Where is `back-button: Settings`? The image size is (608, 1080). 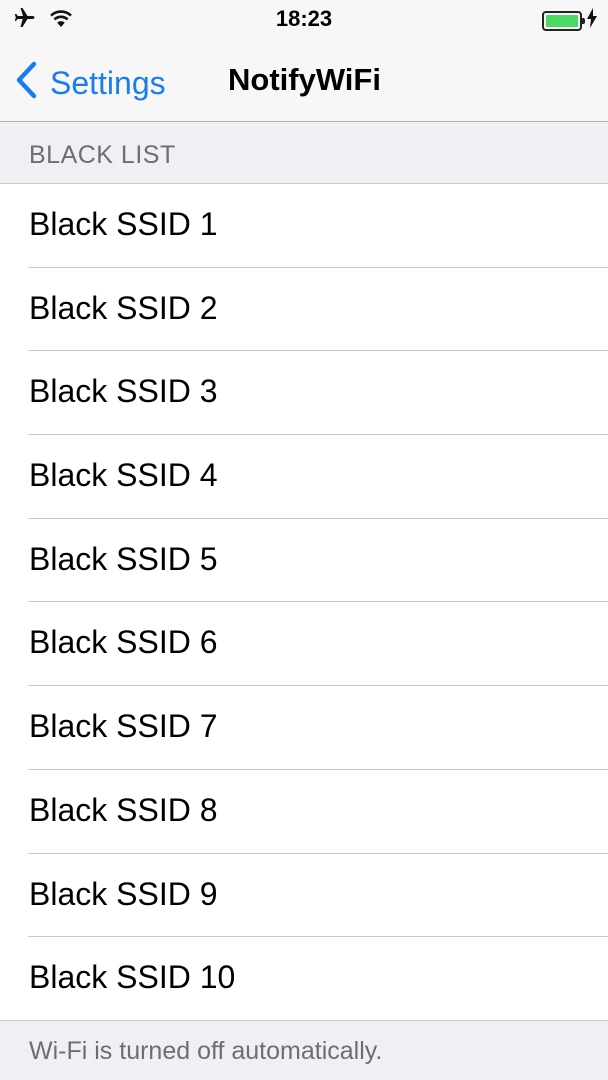
back-button: Settings is located at coordinates (90, 82).